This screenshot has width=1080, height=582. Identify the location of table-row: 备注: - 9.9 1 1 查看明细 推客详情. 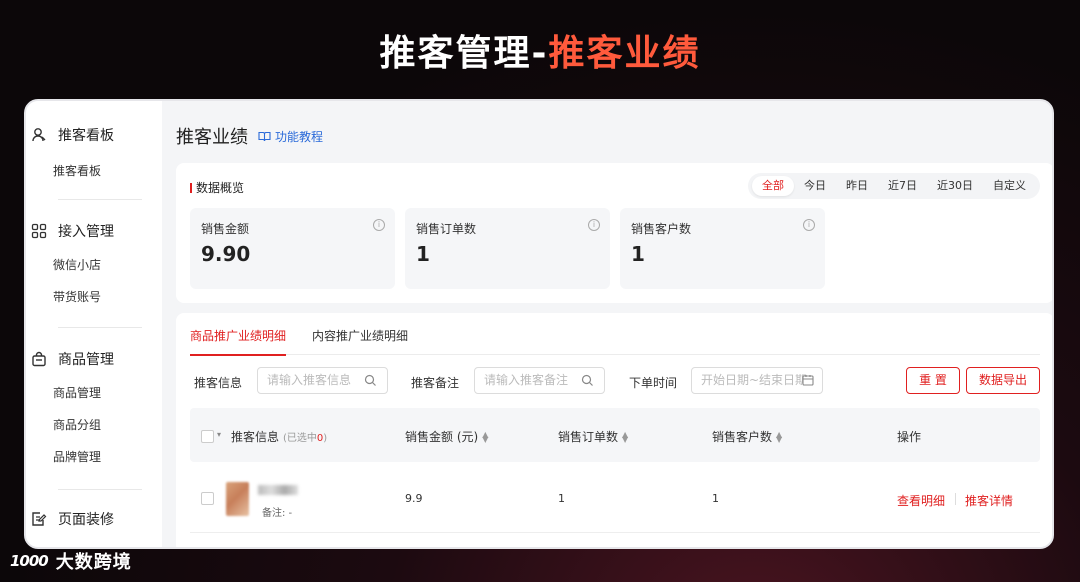
(615, 499).